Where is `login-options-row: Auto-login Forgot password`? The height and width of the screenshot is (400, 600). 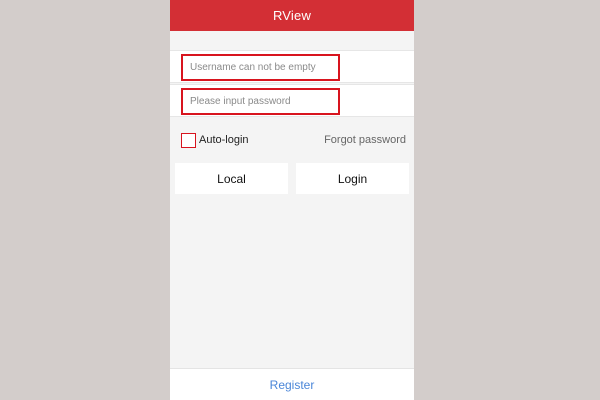
login-options-row: Auto-login Forgot password is located at coordinates (292, 141).